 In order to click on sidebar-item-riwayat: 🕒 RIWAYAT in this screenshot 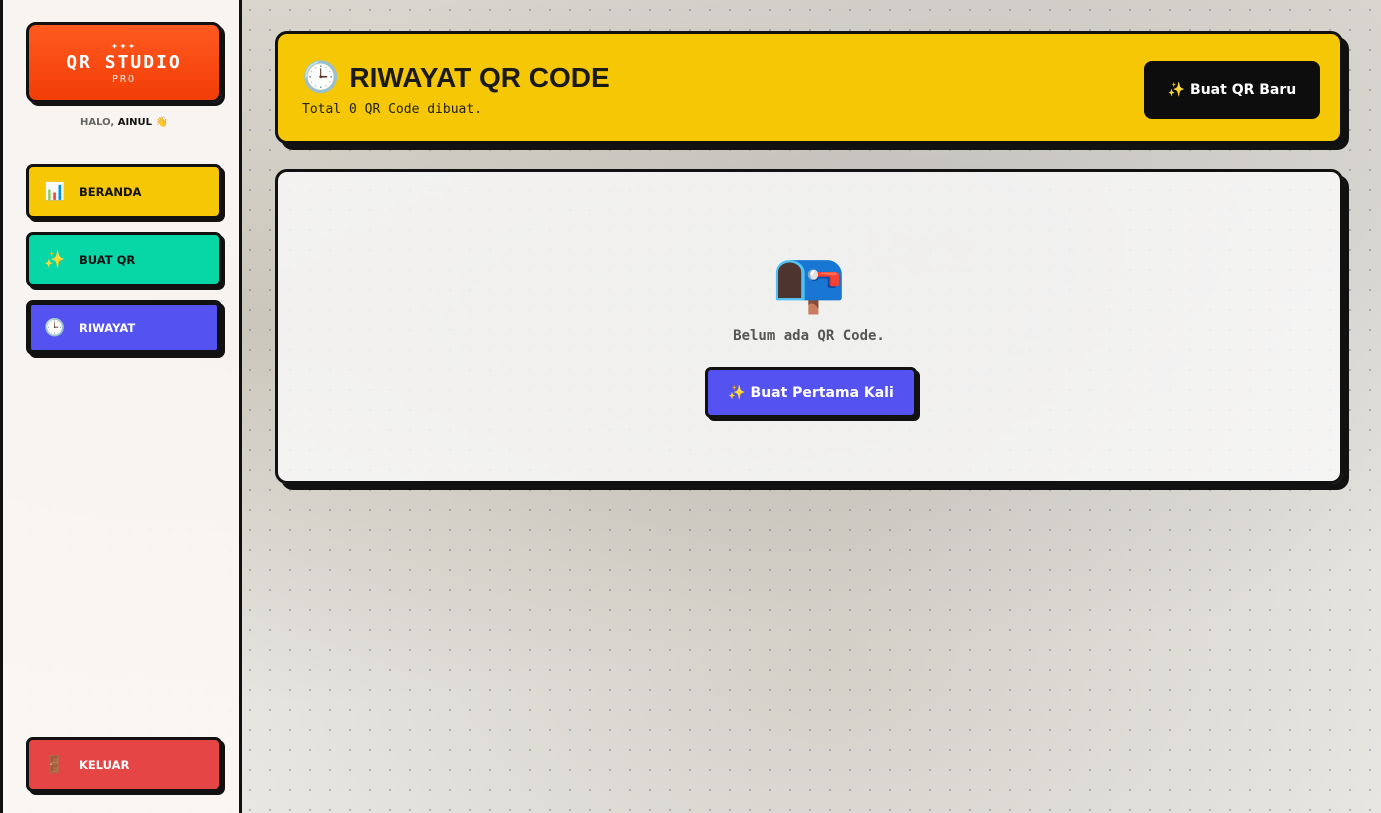, I will do `click(124, 327)`.